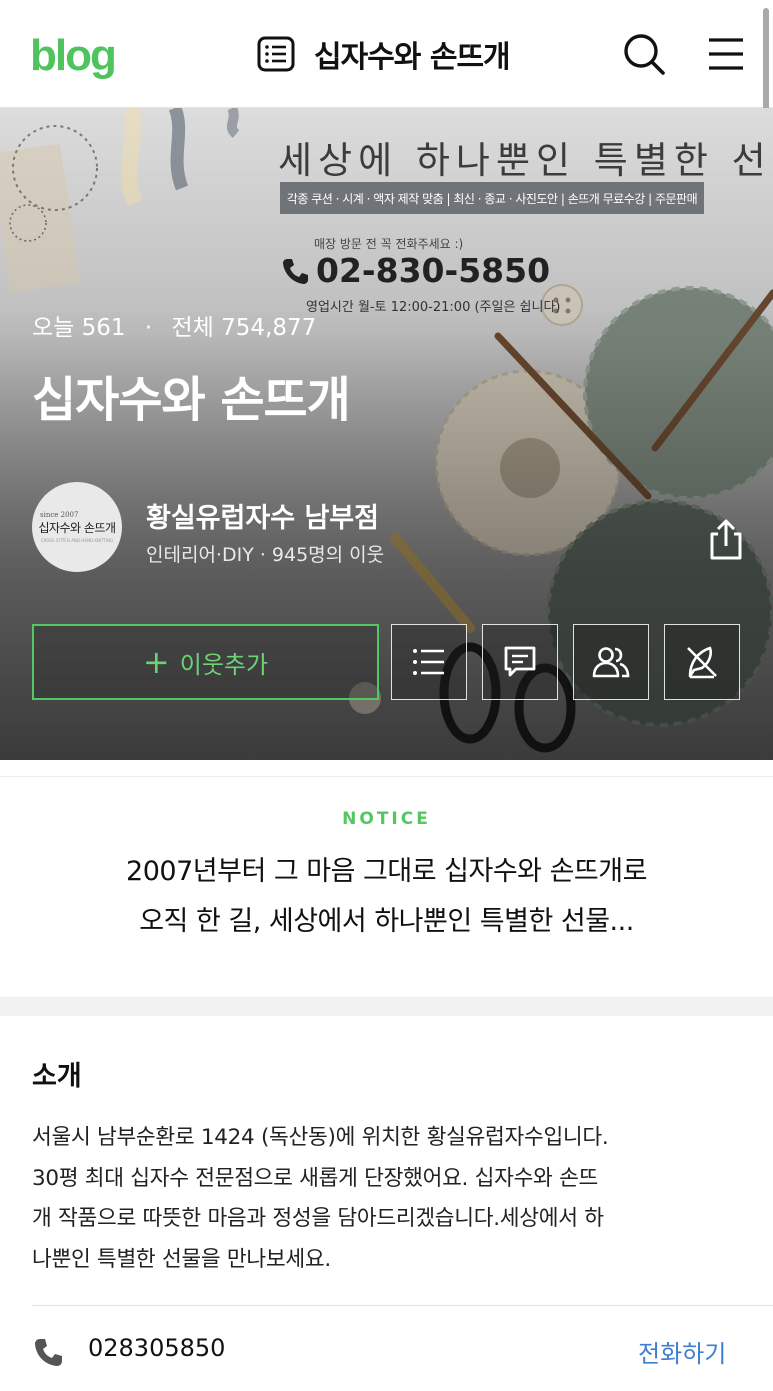 Image resolution: width=773 pixels, height=1391 pixels. What do you see at coordinates (320, 1137) in the screenshot?
I see `intro-line-1: 서울시 남부순환로 1424 (독산동)에 위치한 황실유럽자수입니다.` at bounding box center [320, 1137].